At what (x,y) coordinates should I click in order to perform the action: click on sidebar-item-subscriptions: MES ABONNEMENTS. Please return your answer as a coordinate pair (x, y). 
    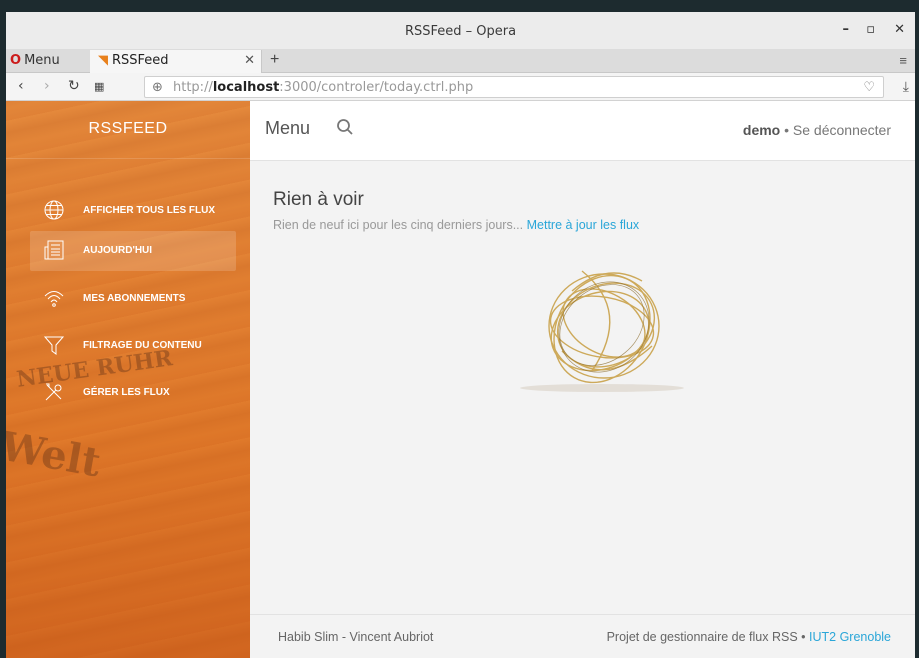
    Looking at the image, I should click on (133, 299).